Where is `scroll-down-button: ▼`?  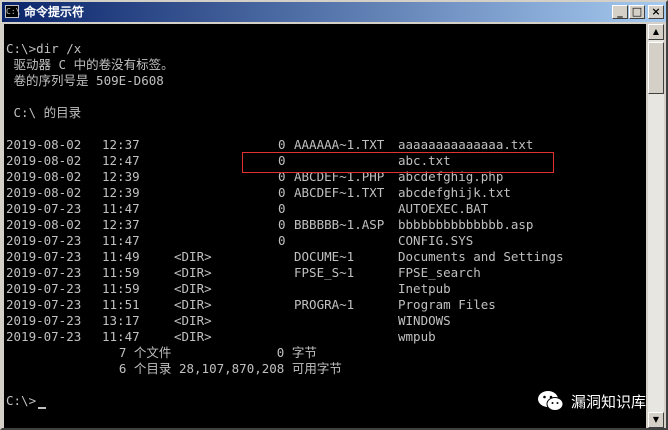
scroll-down-button: ▼ is located at coordinates (656, 420).